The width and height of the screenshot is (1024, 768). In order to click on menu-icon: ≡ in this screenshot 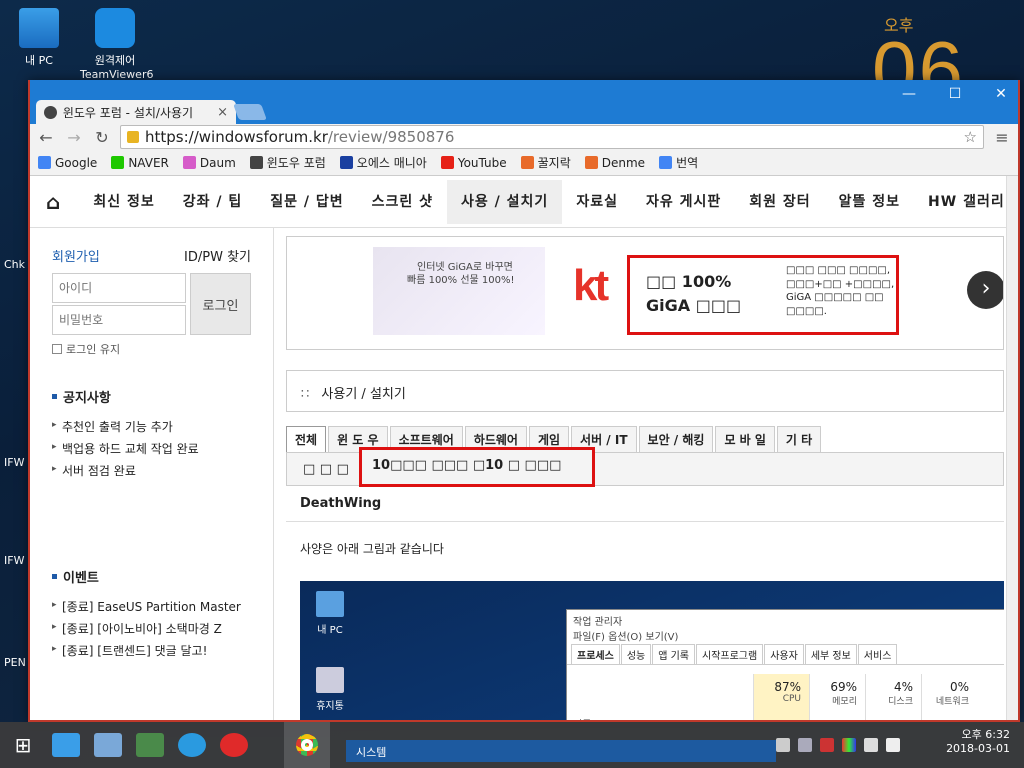, I will do `click(1002, 137)`.